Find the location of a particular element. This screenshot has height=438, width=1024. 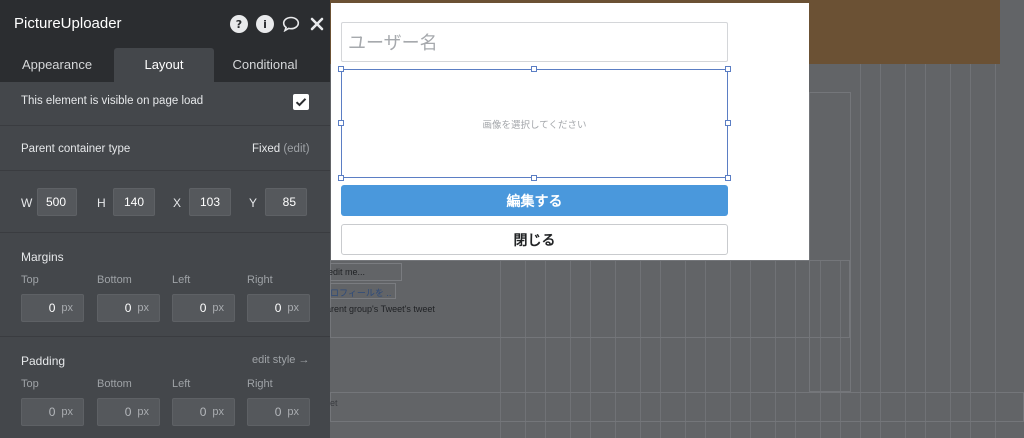

visible-label: This element is visible on page load is located at coordinates (112, 101).